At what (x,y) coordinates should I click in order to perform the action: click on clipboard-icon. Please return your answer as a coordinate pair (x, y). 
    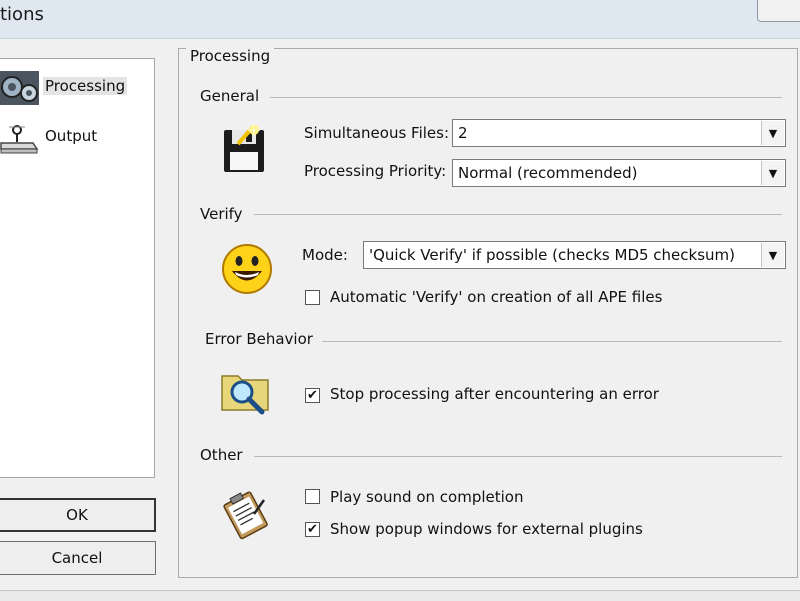
    Looking at the image, I should click on (245, 515).